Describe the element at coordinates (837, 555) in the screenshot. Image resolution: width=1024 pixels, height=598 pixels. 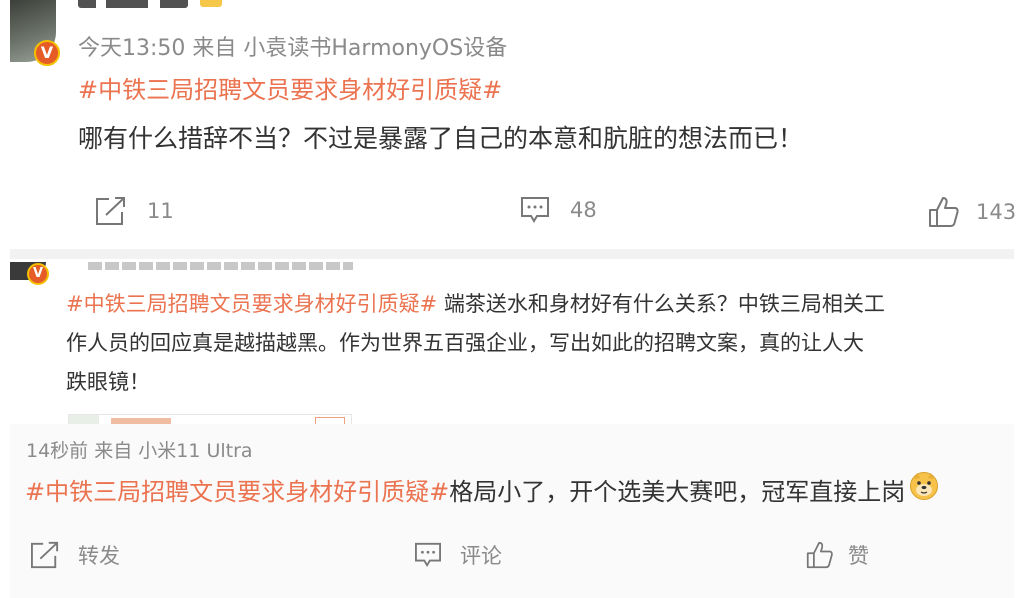
I see `like-button: 赞` at that location.